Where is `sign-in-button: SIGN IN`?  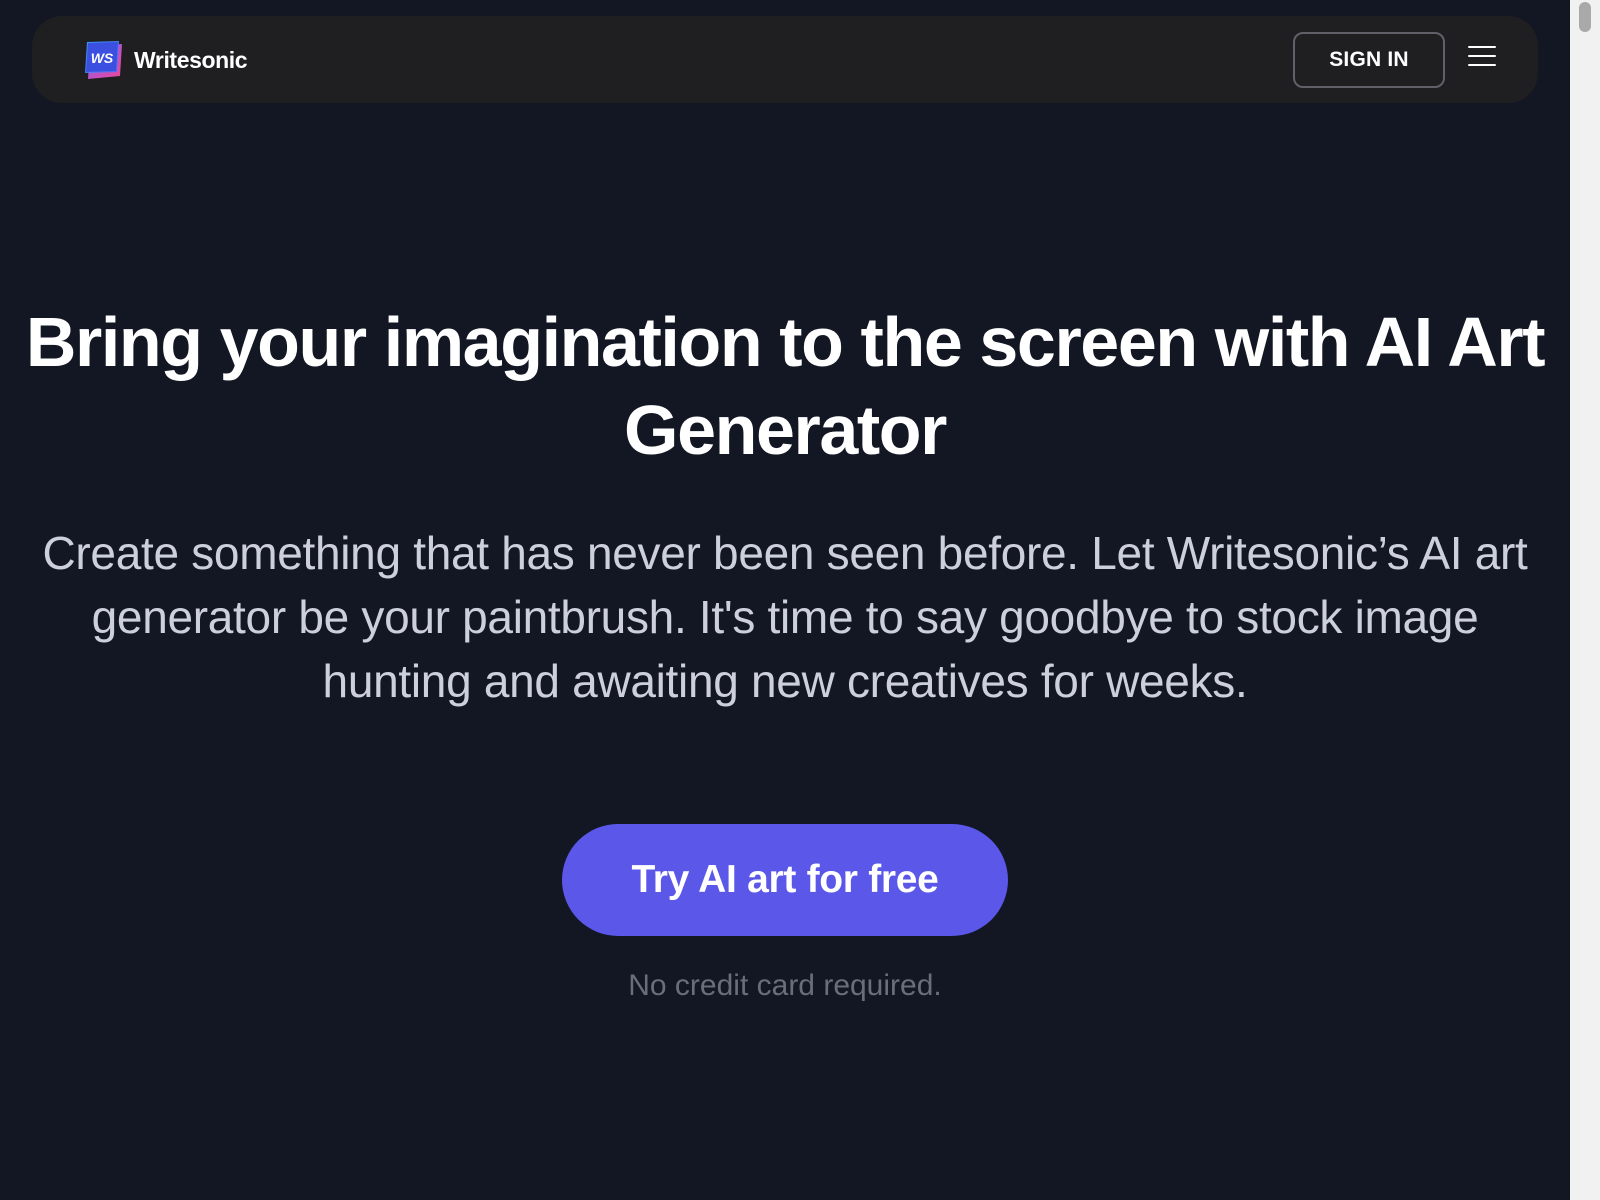
sign-in-button: SIGN IN is located at coordinates (1369, 60).